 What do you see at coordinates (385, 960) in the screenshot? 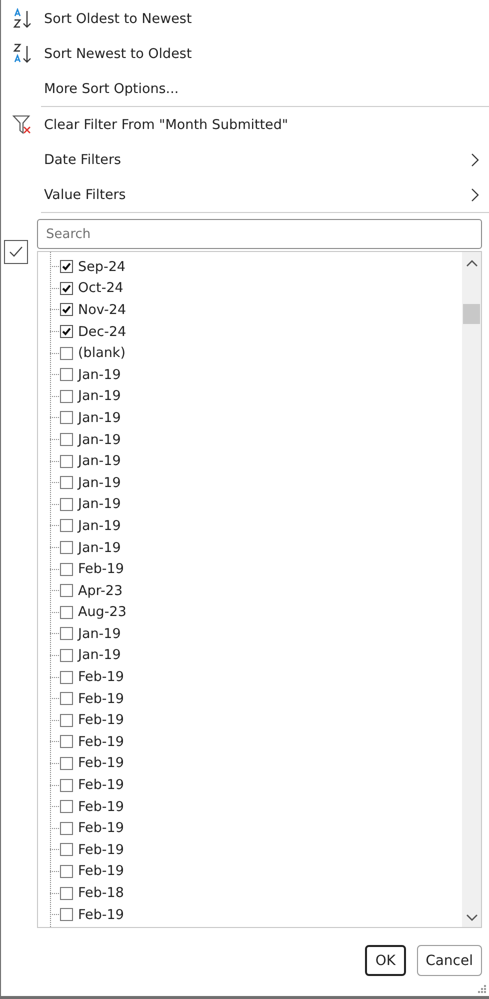
I see `ok-button: OK` at bounding box center [385, 960].